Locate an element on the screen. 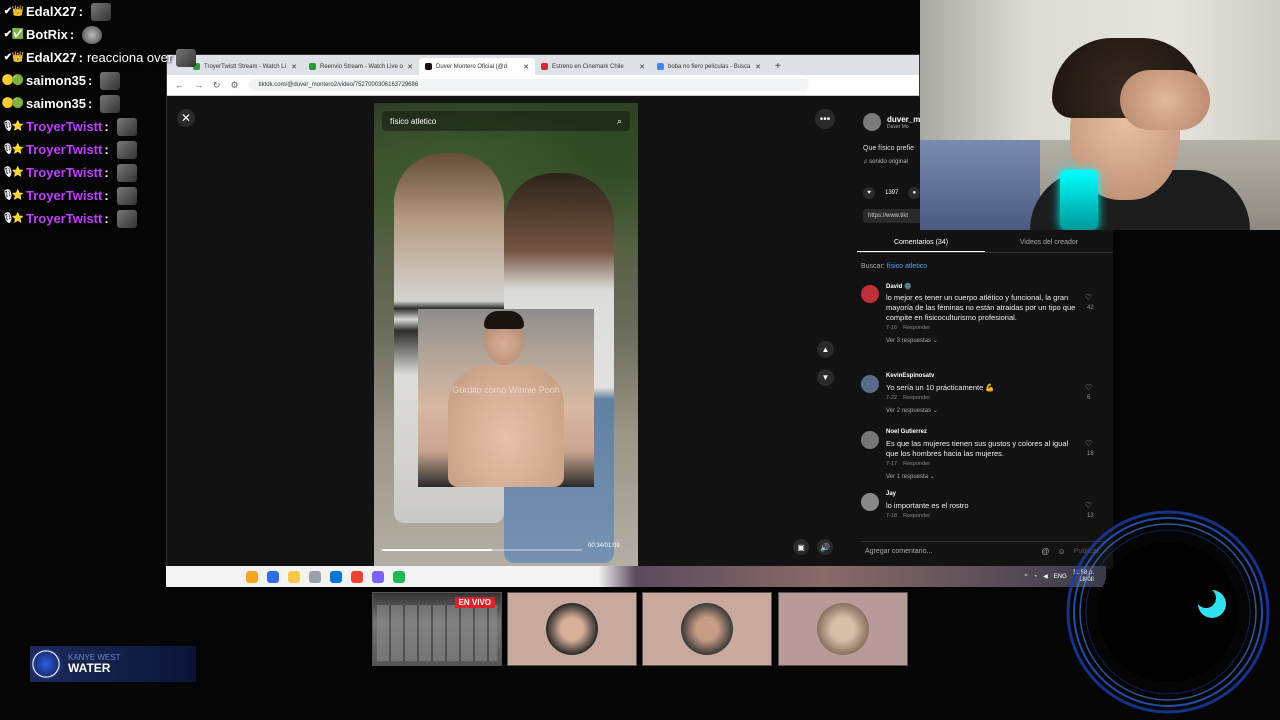  browser-tab: Reenvio Stream - Watch Live o ✕ is located at coordinates (361, 66).